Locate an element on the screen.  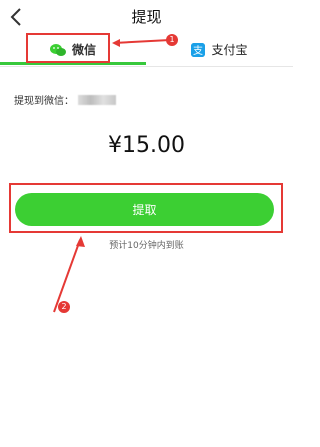
alipay-icon: 支 is located at coordinates (198, 49).